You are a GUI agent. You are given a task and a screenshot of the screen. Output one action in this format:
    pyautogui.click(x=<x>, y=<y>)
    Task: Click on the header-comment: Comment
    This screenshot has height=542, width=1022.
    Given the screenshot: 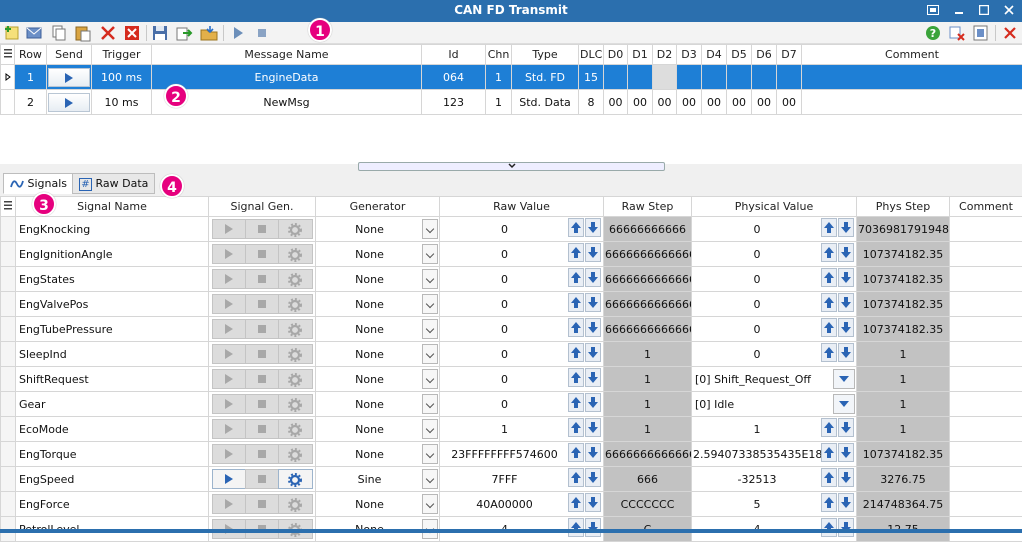 What is the action you would take?
    pyautogui.click(x=912, y=55)
    